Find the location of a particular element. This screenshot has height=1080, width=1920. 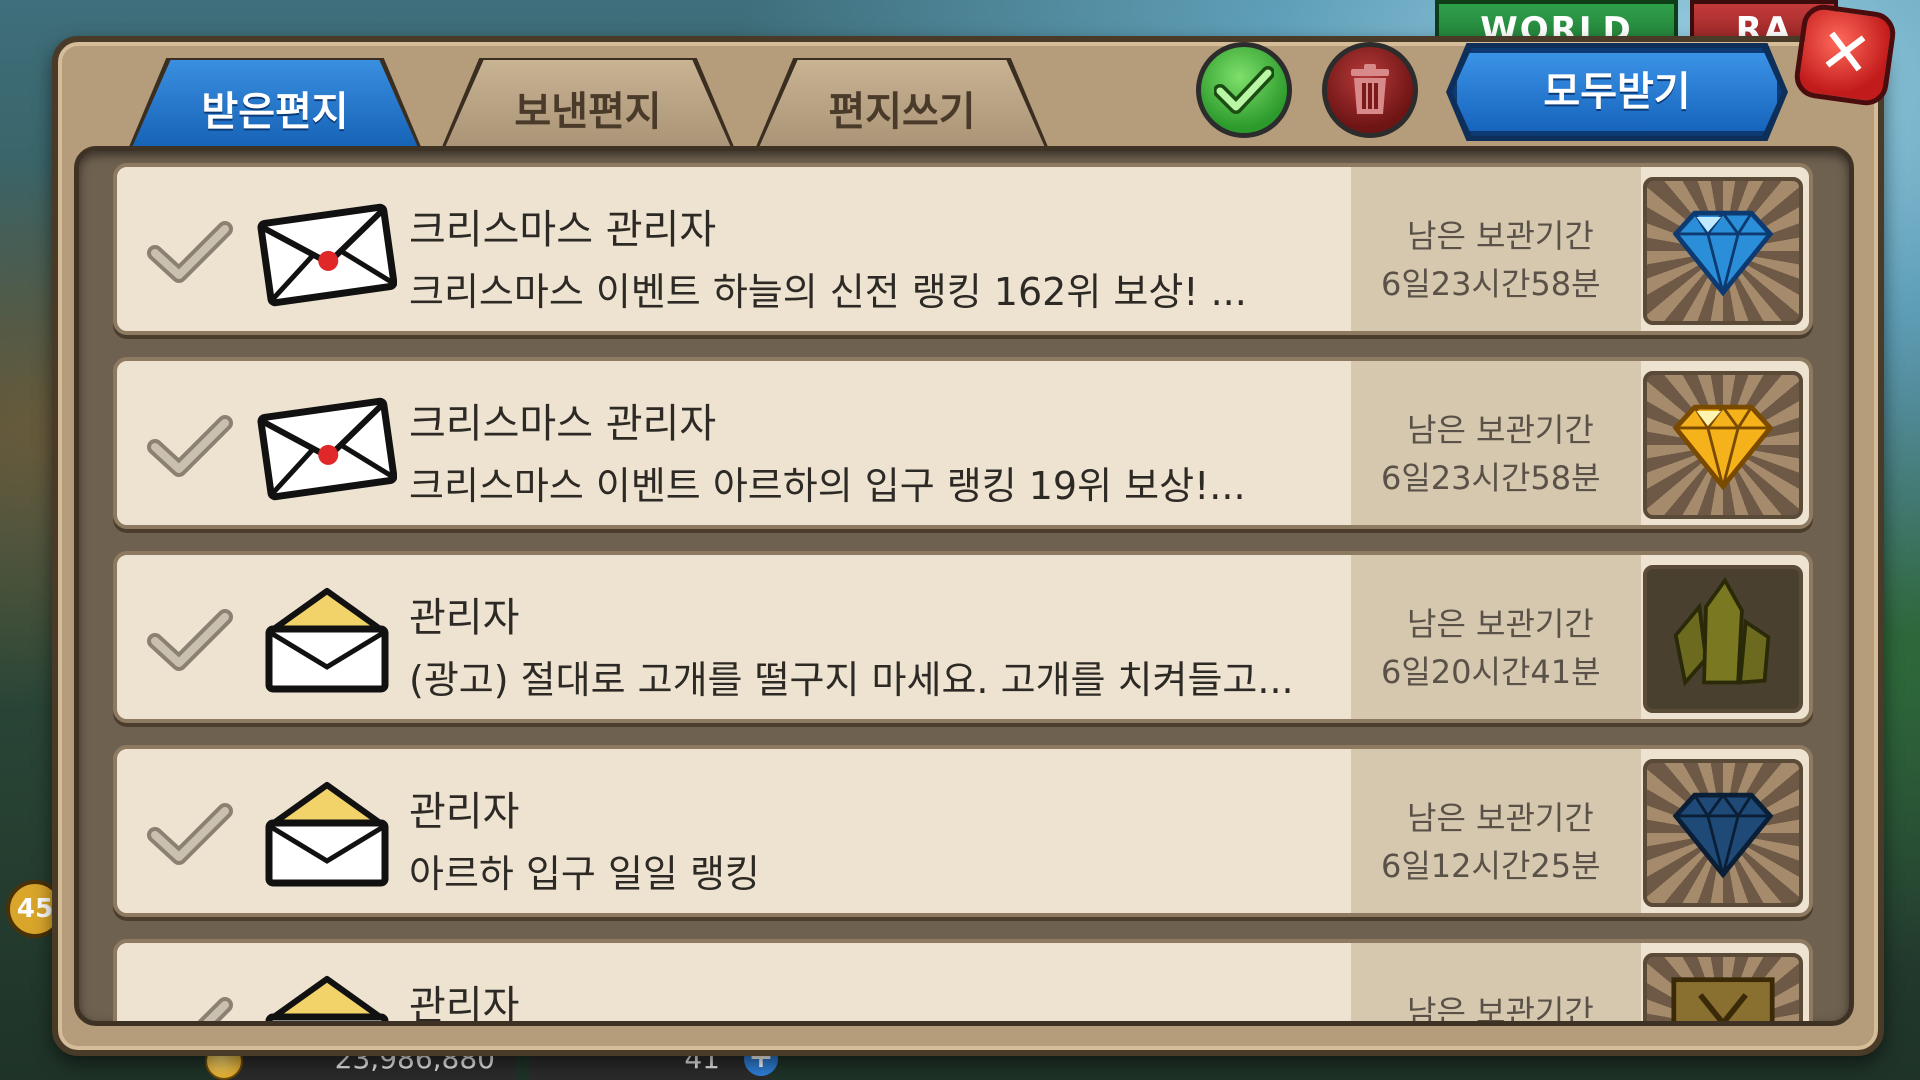

mail-subject: 아르하 입구 일일 랭킹 is located at coordinates (584, 874).